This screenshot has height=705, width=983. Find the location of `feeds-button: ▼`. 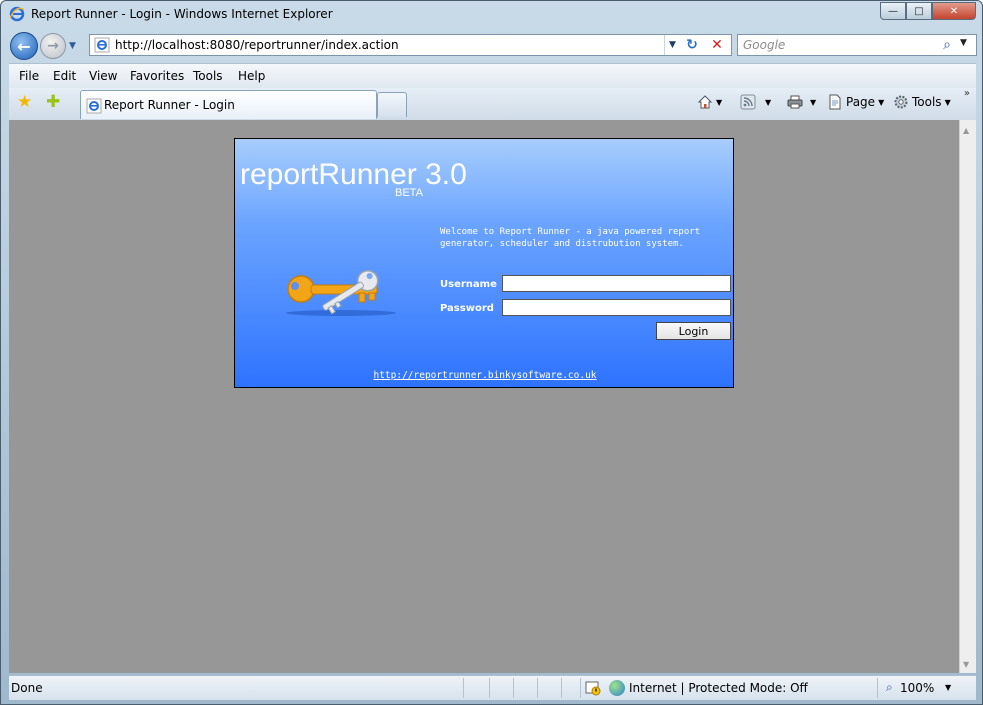

feeds-button: ▼ is located at coordinates (755, 102).